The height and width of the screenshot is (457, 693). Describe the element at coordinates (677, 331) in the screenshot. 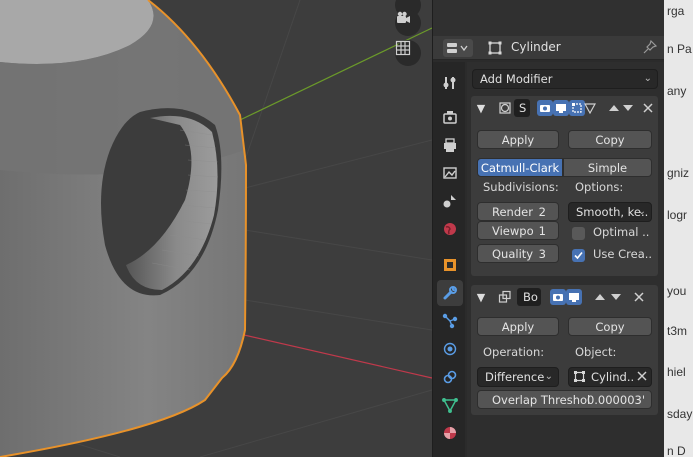

I see `background-text: t3m` at that location.